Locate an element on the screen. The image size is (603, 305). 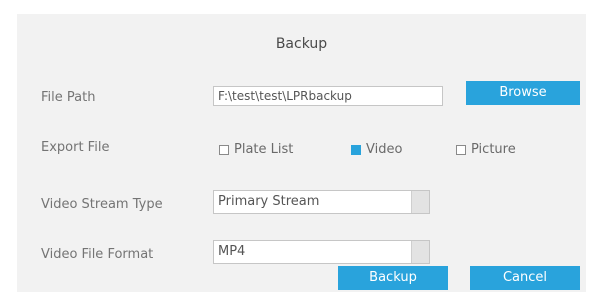
video-file-format-label: Video File Format is located at coordinates (97, 254).